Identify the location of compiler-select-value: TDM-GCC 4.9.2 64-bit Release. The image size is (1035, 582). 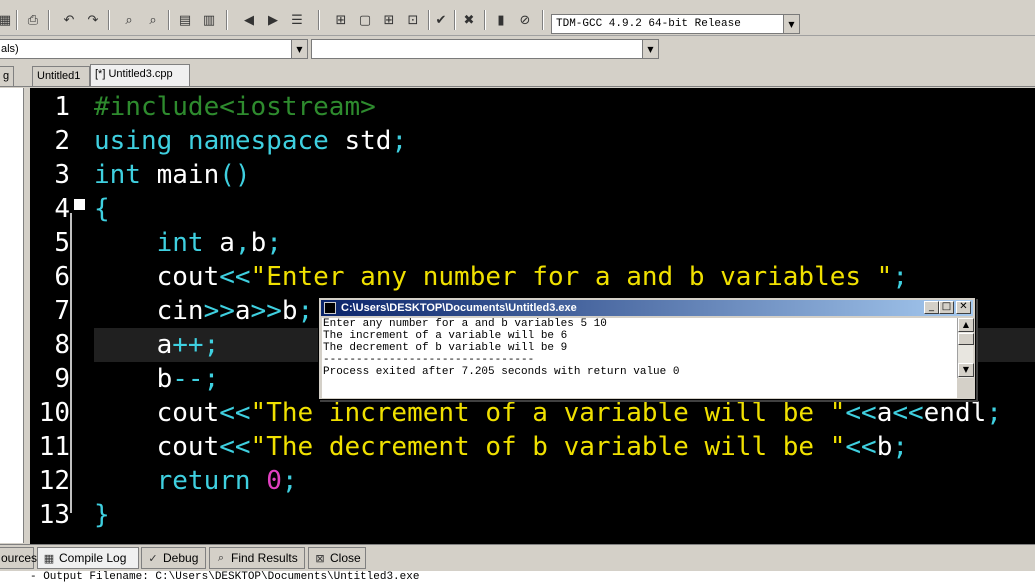
(648, 24).